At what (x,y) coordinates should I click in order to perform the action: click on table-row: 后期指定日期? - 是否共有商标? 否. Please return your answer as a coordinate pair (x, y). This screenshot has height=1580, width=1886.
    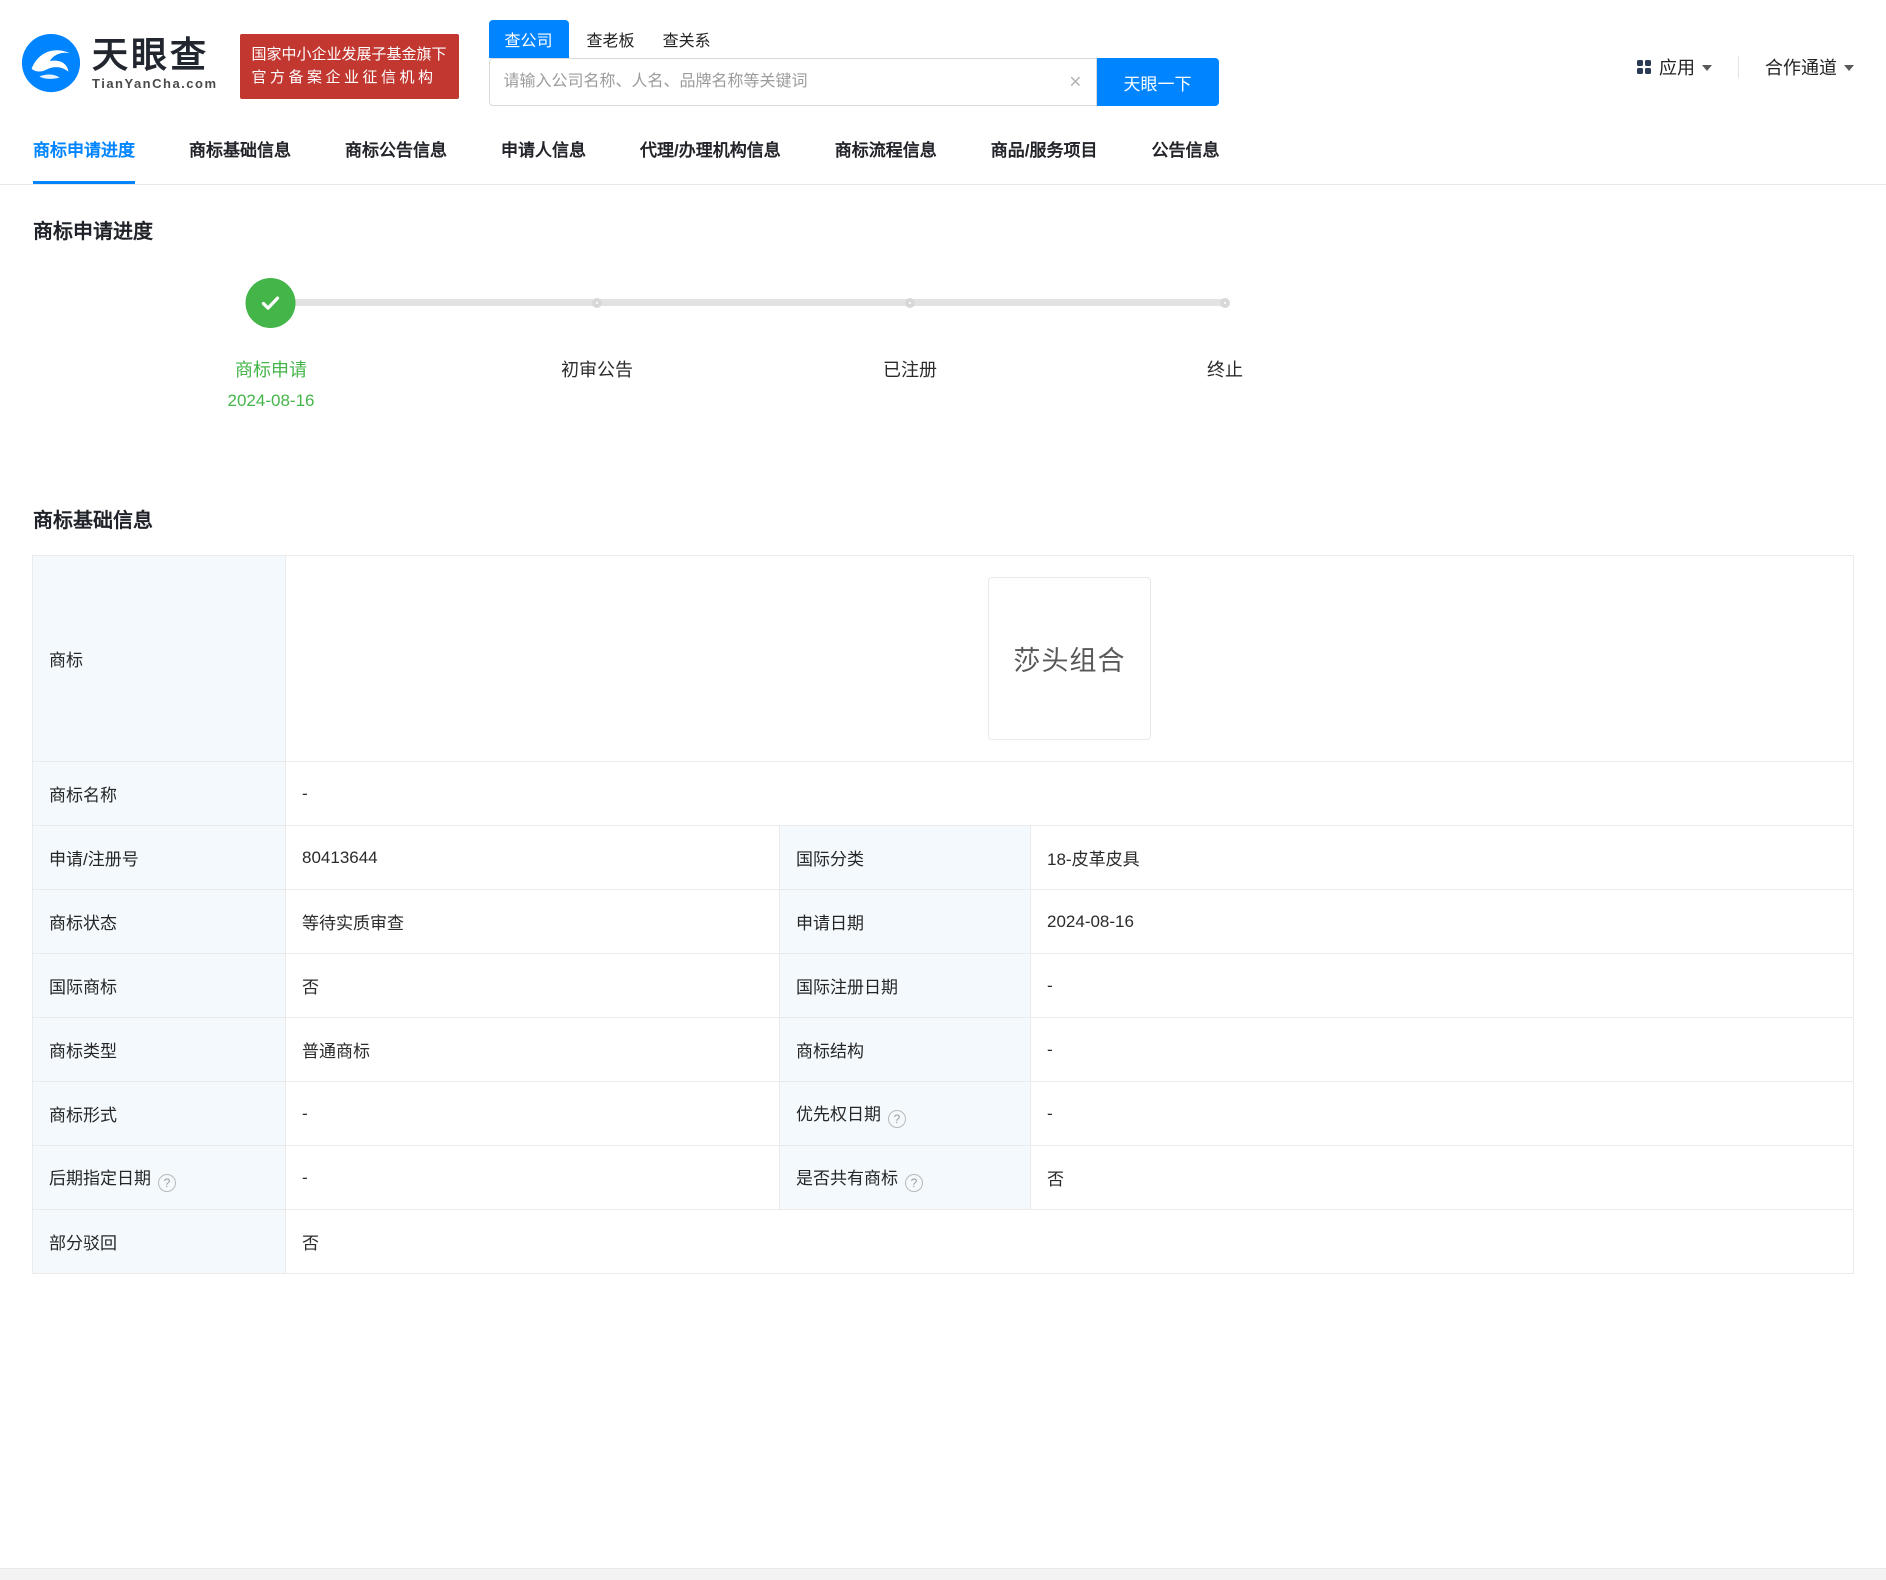
    Looking at the image, I should click on (943, 1177).